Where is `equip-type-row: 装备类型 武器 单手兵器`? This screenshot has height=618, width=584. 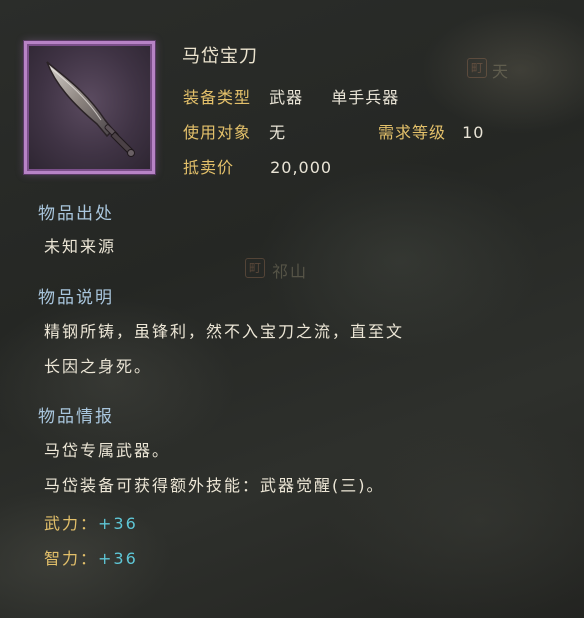
equip-type-row: 装备类型 武器 单手兵器 is located at coordinates (291, 96).